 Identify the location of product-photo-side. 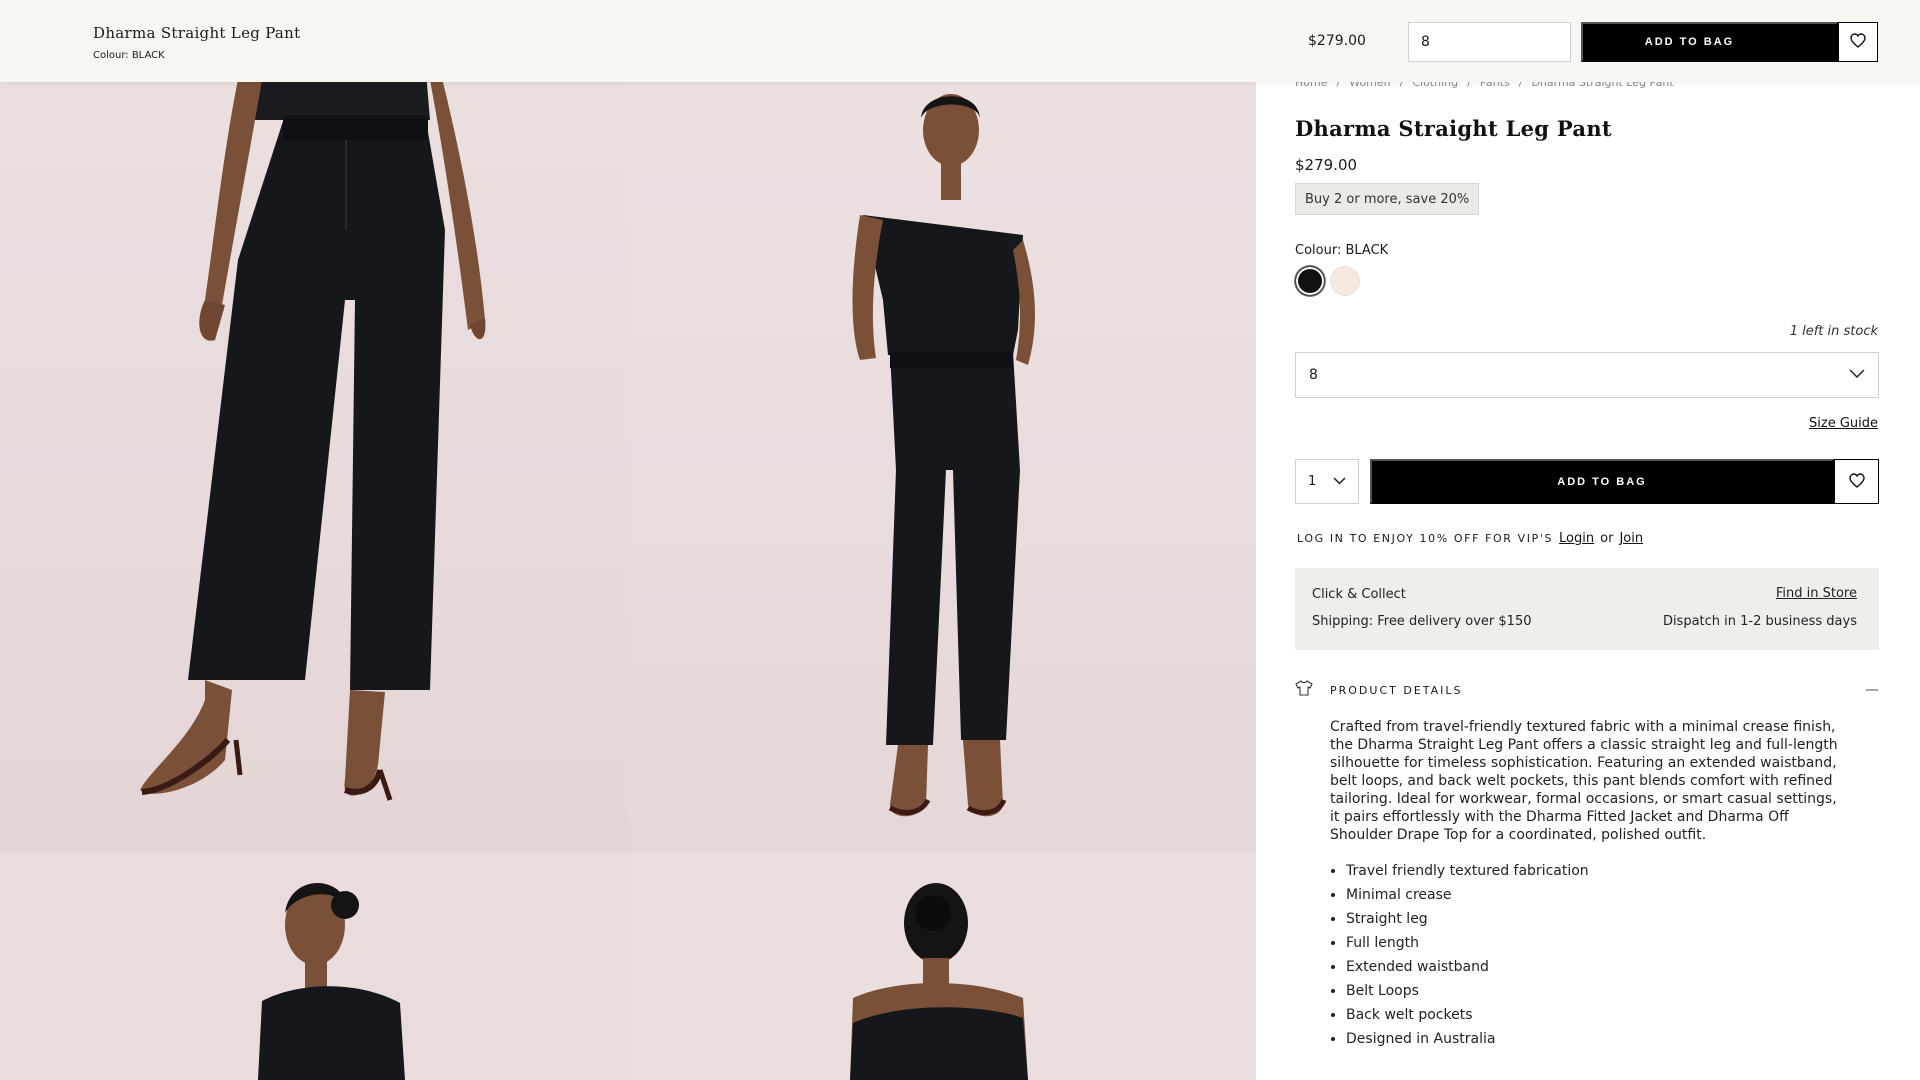
(314, 966).